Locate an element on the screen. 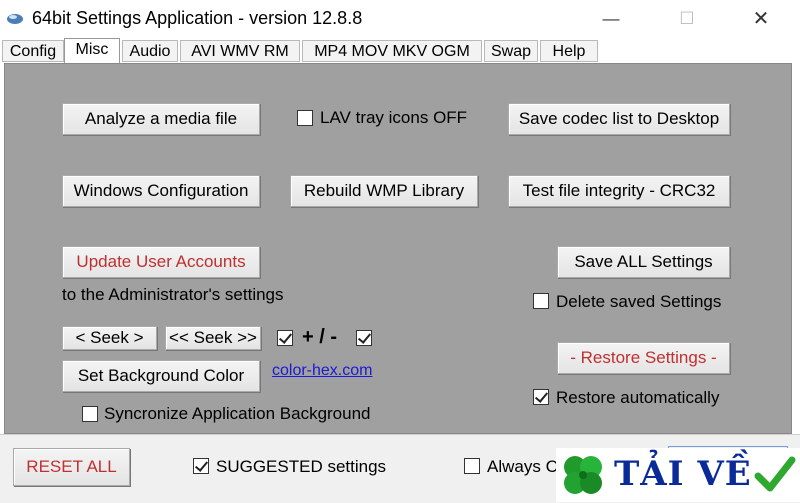 This screenshot has height=503, width=800. lav-tray-checkbox is located at coordinates (305, 118).